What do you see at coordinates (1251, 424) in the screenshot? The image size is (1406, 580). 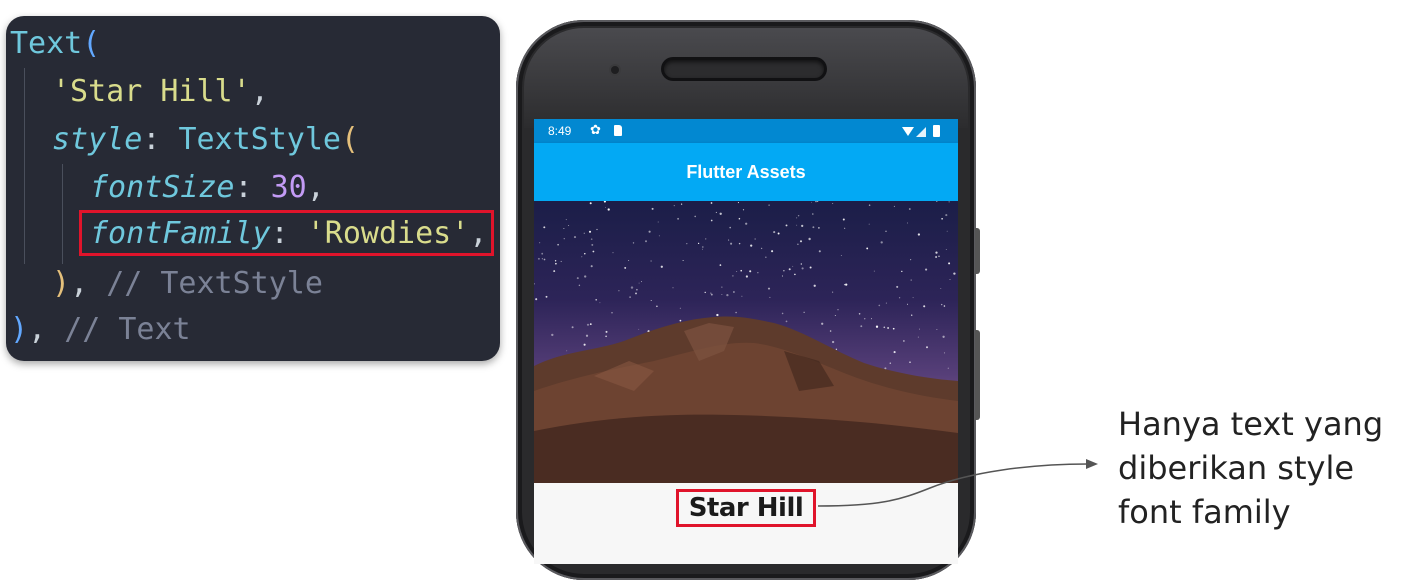 I see `annotation-line: Hanya text yang` at bounding box center [1251, 424].